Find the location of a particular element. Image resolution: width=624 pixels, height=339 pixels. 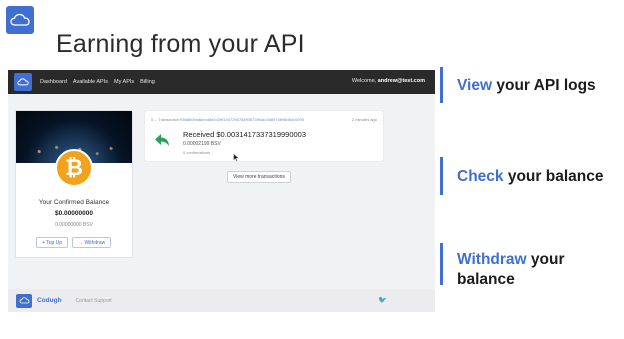

transaction-amount-bsv: 0.00002199 BSV is located at coordinates (202, 144).